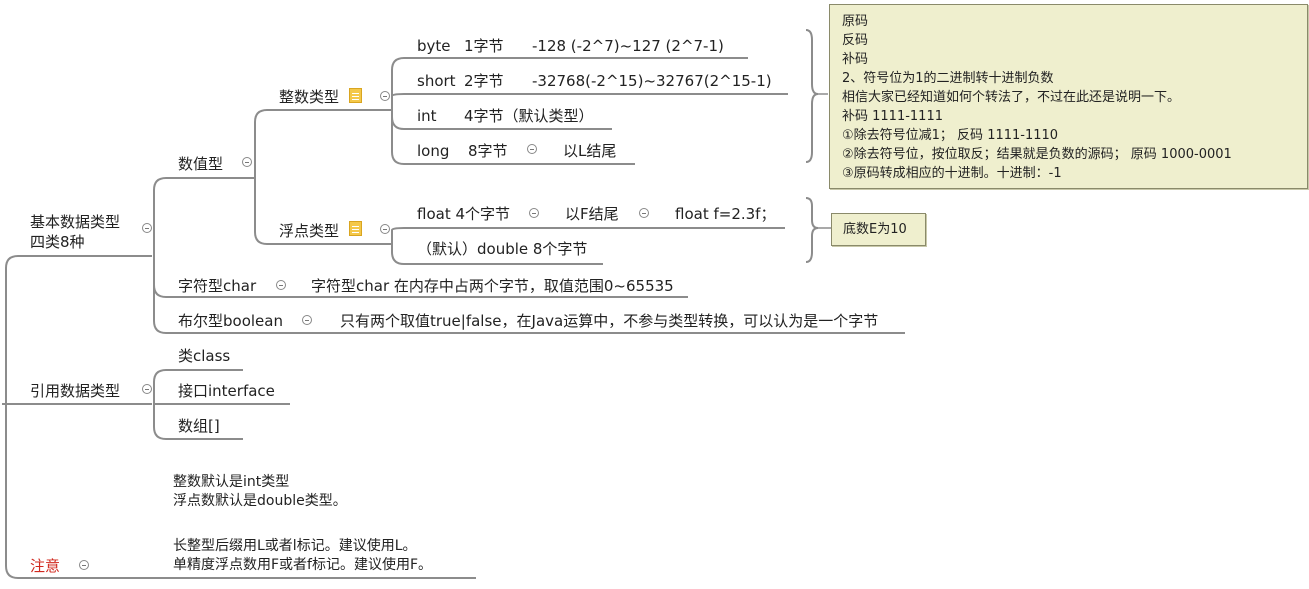  Describe the element at coordinates (147, 389) in the screenshot. I see `collapse-reference-icon` at that location.